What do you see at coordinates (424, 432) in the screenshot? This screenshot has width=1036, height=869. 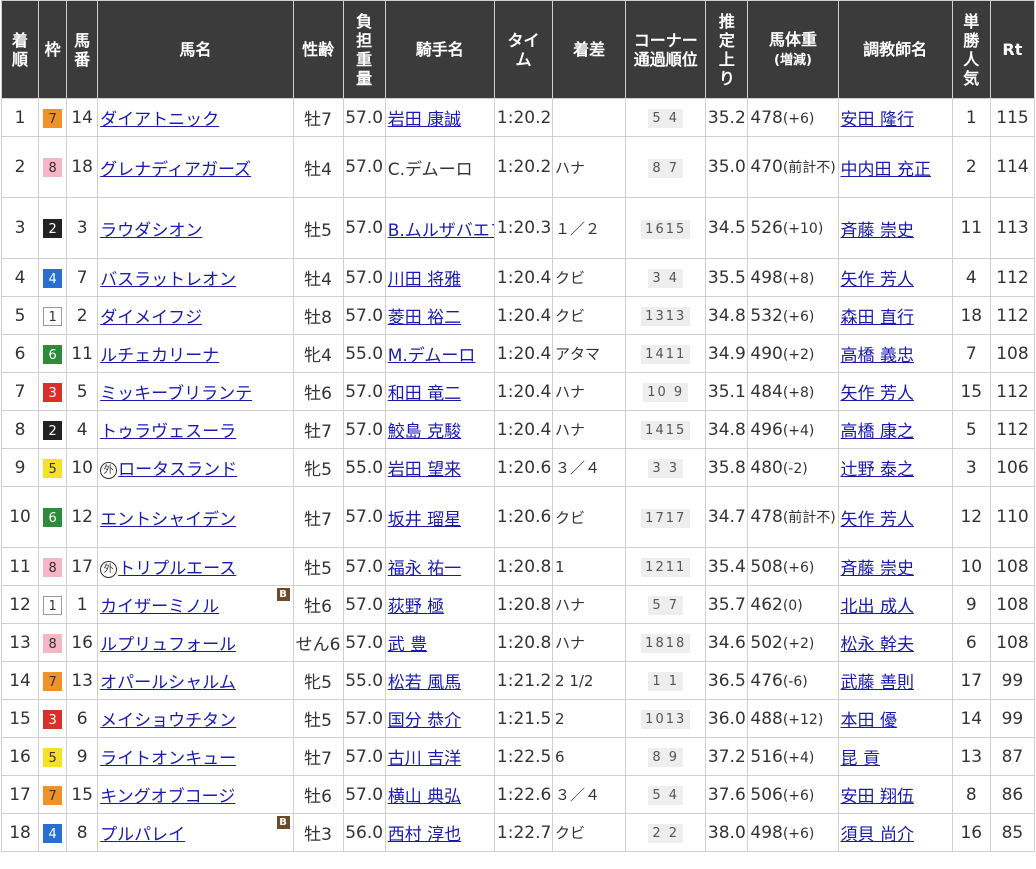 I see `jockey-link: 鮫島 克駿` at bounding box center [424, 432].